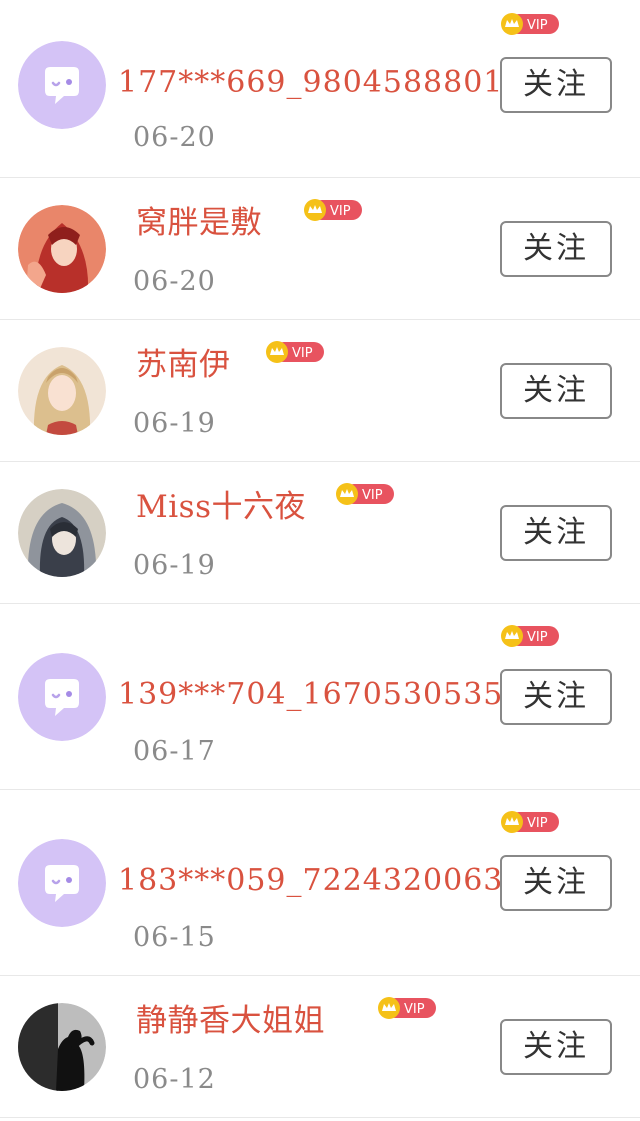  I want to click on list-item: VIP 窝胖是敷 06-20 关注, so click(320, 249).